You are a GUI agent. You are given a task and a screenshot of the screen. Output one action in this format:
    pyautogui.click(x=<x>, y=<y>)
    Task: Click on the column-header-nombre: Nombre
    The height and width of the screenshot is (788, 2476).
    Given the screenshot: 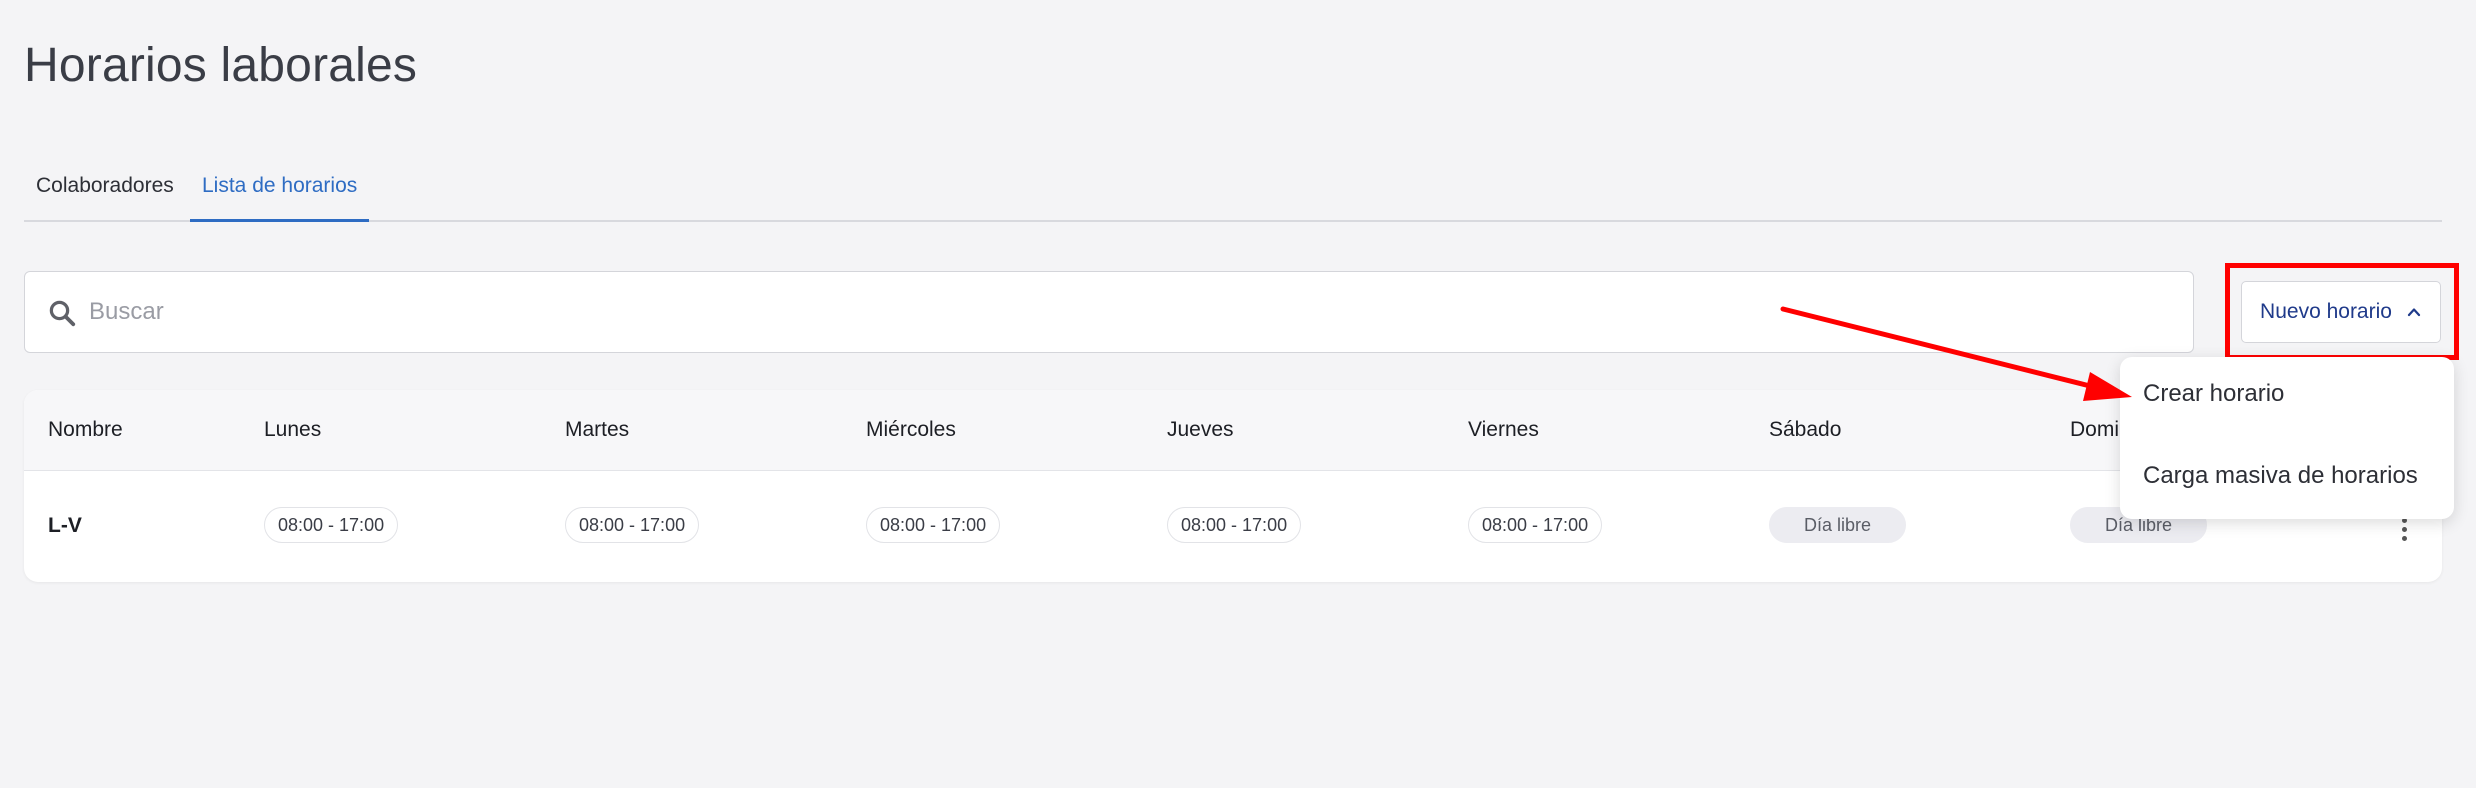 What is the action you would take?
    pyautogui.click(x=85, y=429)
    